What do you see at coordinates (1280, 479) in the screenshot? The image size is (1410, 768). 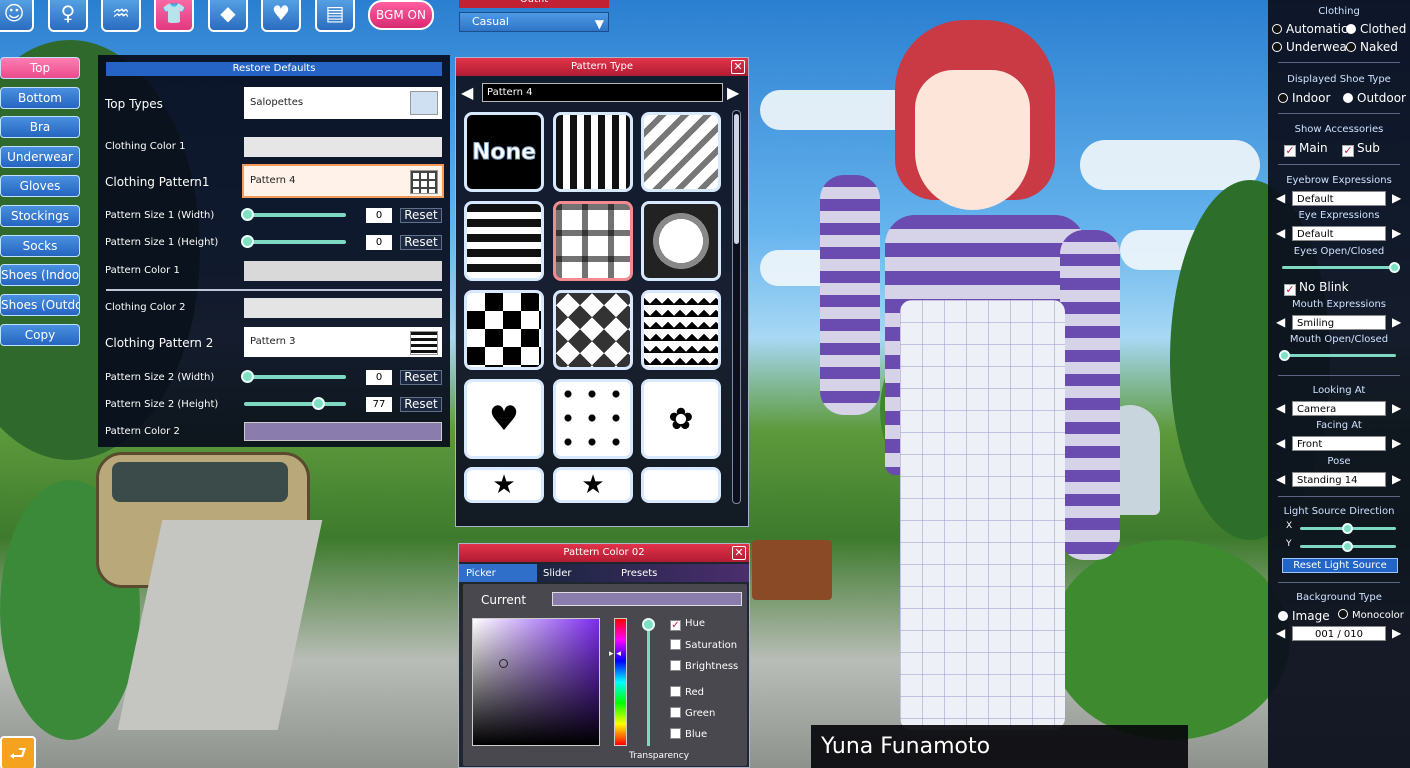 I see `previous-pose-icon: ◀` at bounding box center [1280, 479].